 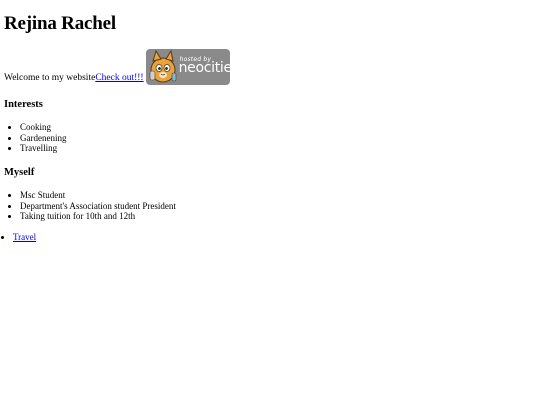 I want to click on list-item: Msc Student, so click(x=98, y=195).